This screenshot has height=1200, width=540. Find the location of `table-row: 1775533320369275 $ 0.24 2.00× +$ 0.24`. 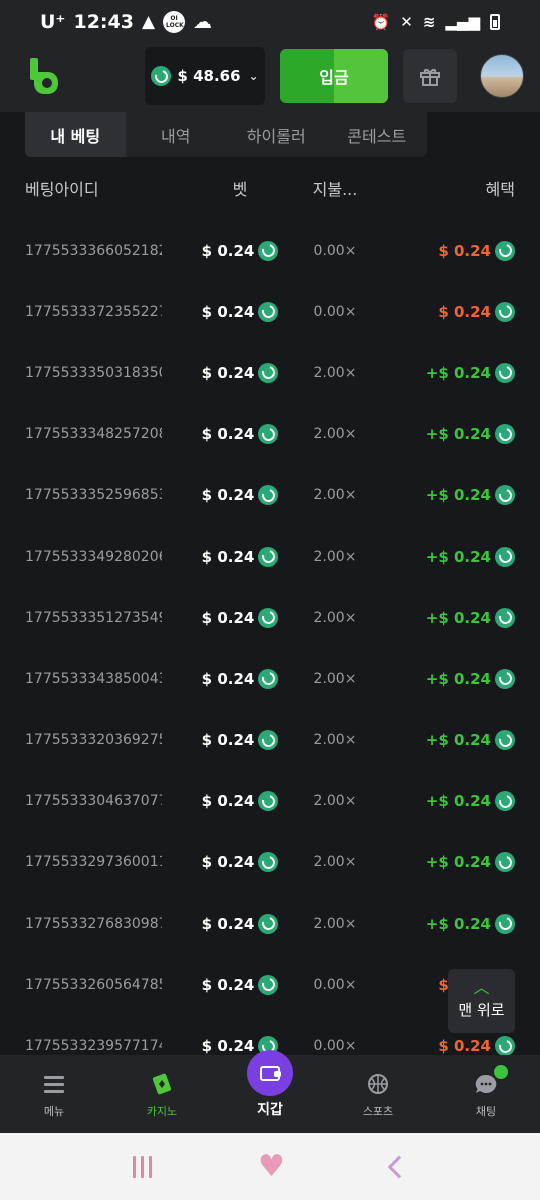

table-row: 1775533320369275 $ 0.24 2.00× +$ 0.24 is located at coordinates (270, 740).